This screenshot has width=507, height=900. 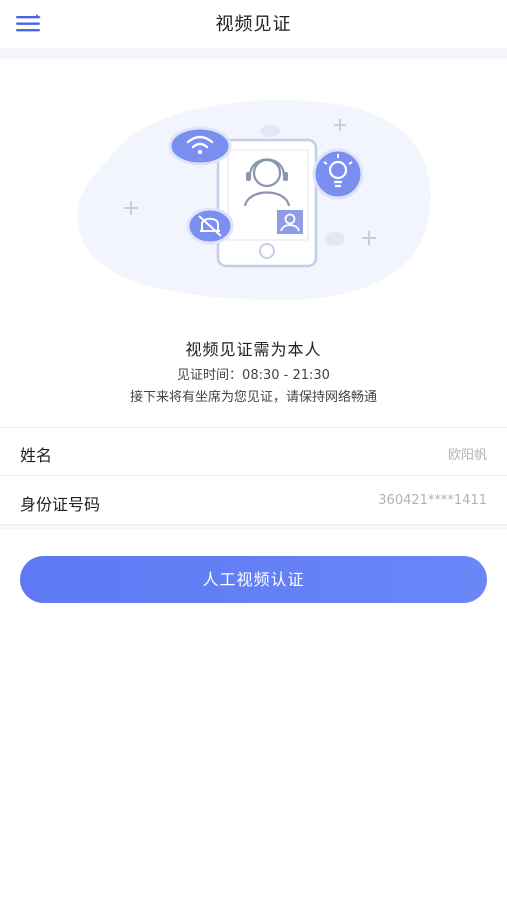 What do you see at coordinates (338, 174) in the screenshot?
I see `lightbulb-icon` at bounding box center [338, 174].